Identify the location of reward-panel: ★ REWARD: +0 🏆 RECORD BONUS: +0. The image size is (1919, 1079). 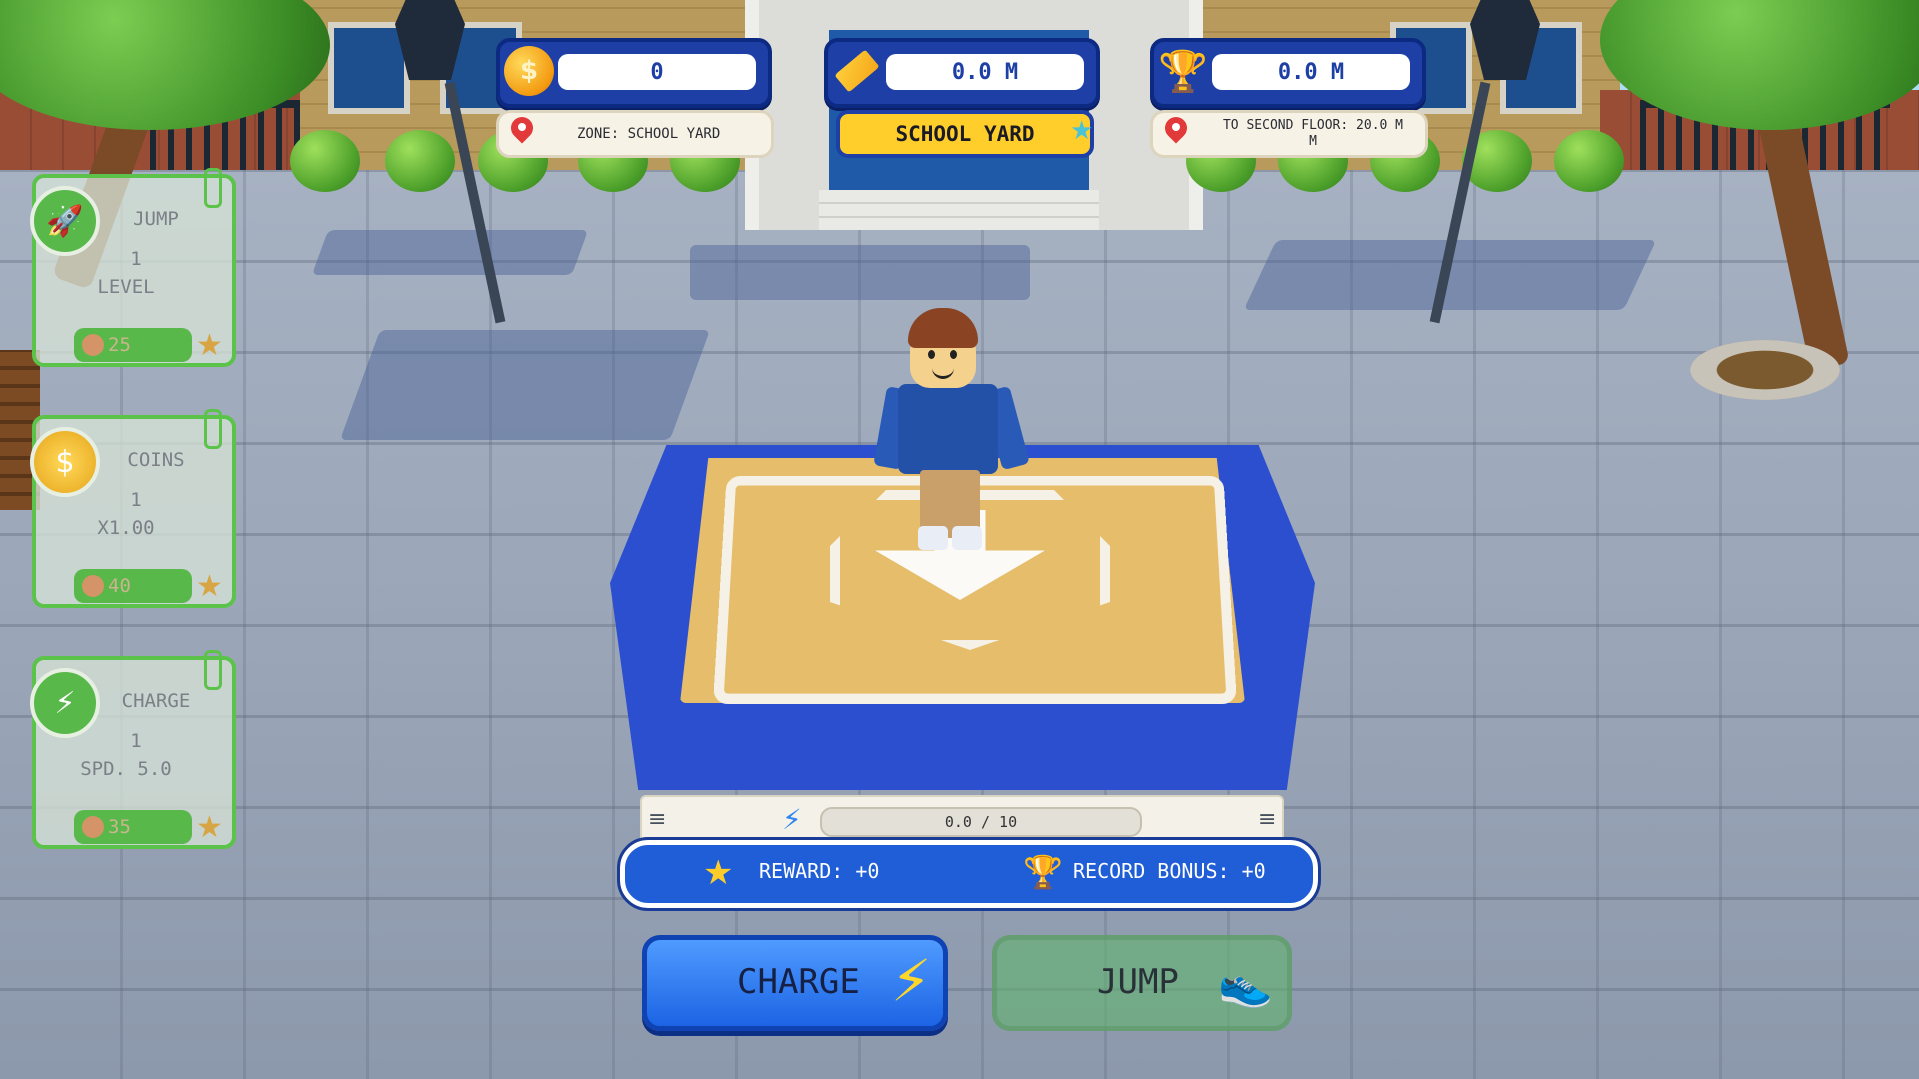
(969, 874).